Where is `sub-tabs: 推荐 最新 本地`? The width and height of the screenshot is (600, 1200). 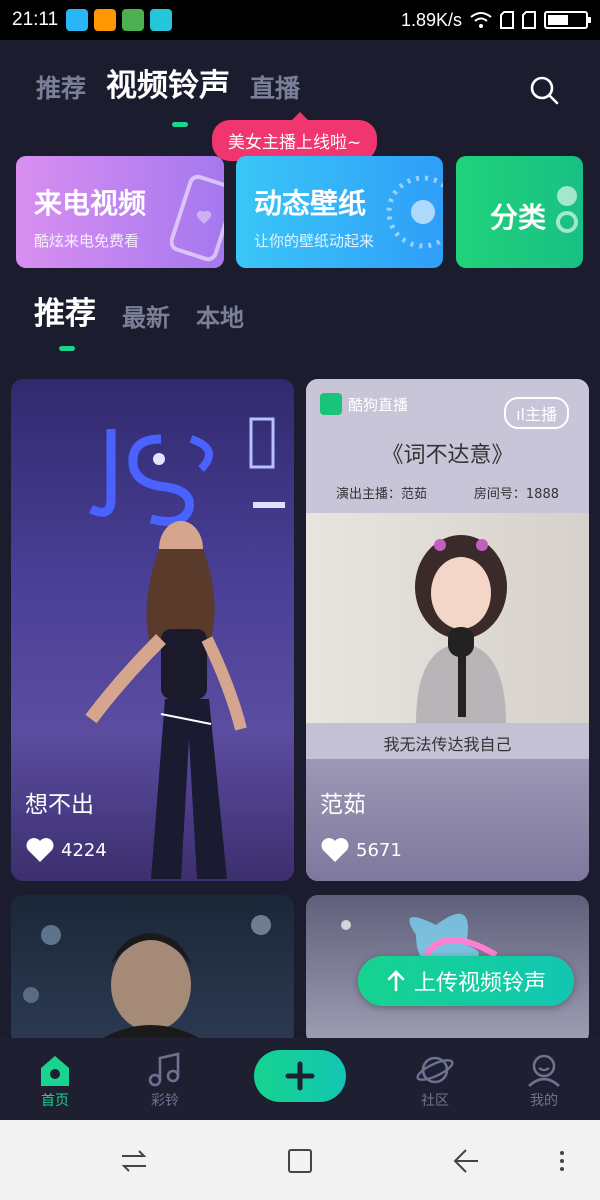 sub-tabs: 推荐 最新 本地 is located at coordinates (139, 310).